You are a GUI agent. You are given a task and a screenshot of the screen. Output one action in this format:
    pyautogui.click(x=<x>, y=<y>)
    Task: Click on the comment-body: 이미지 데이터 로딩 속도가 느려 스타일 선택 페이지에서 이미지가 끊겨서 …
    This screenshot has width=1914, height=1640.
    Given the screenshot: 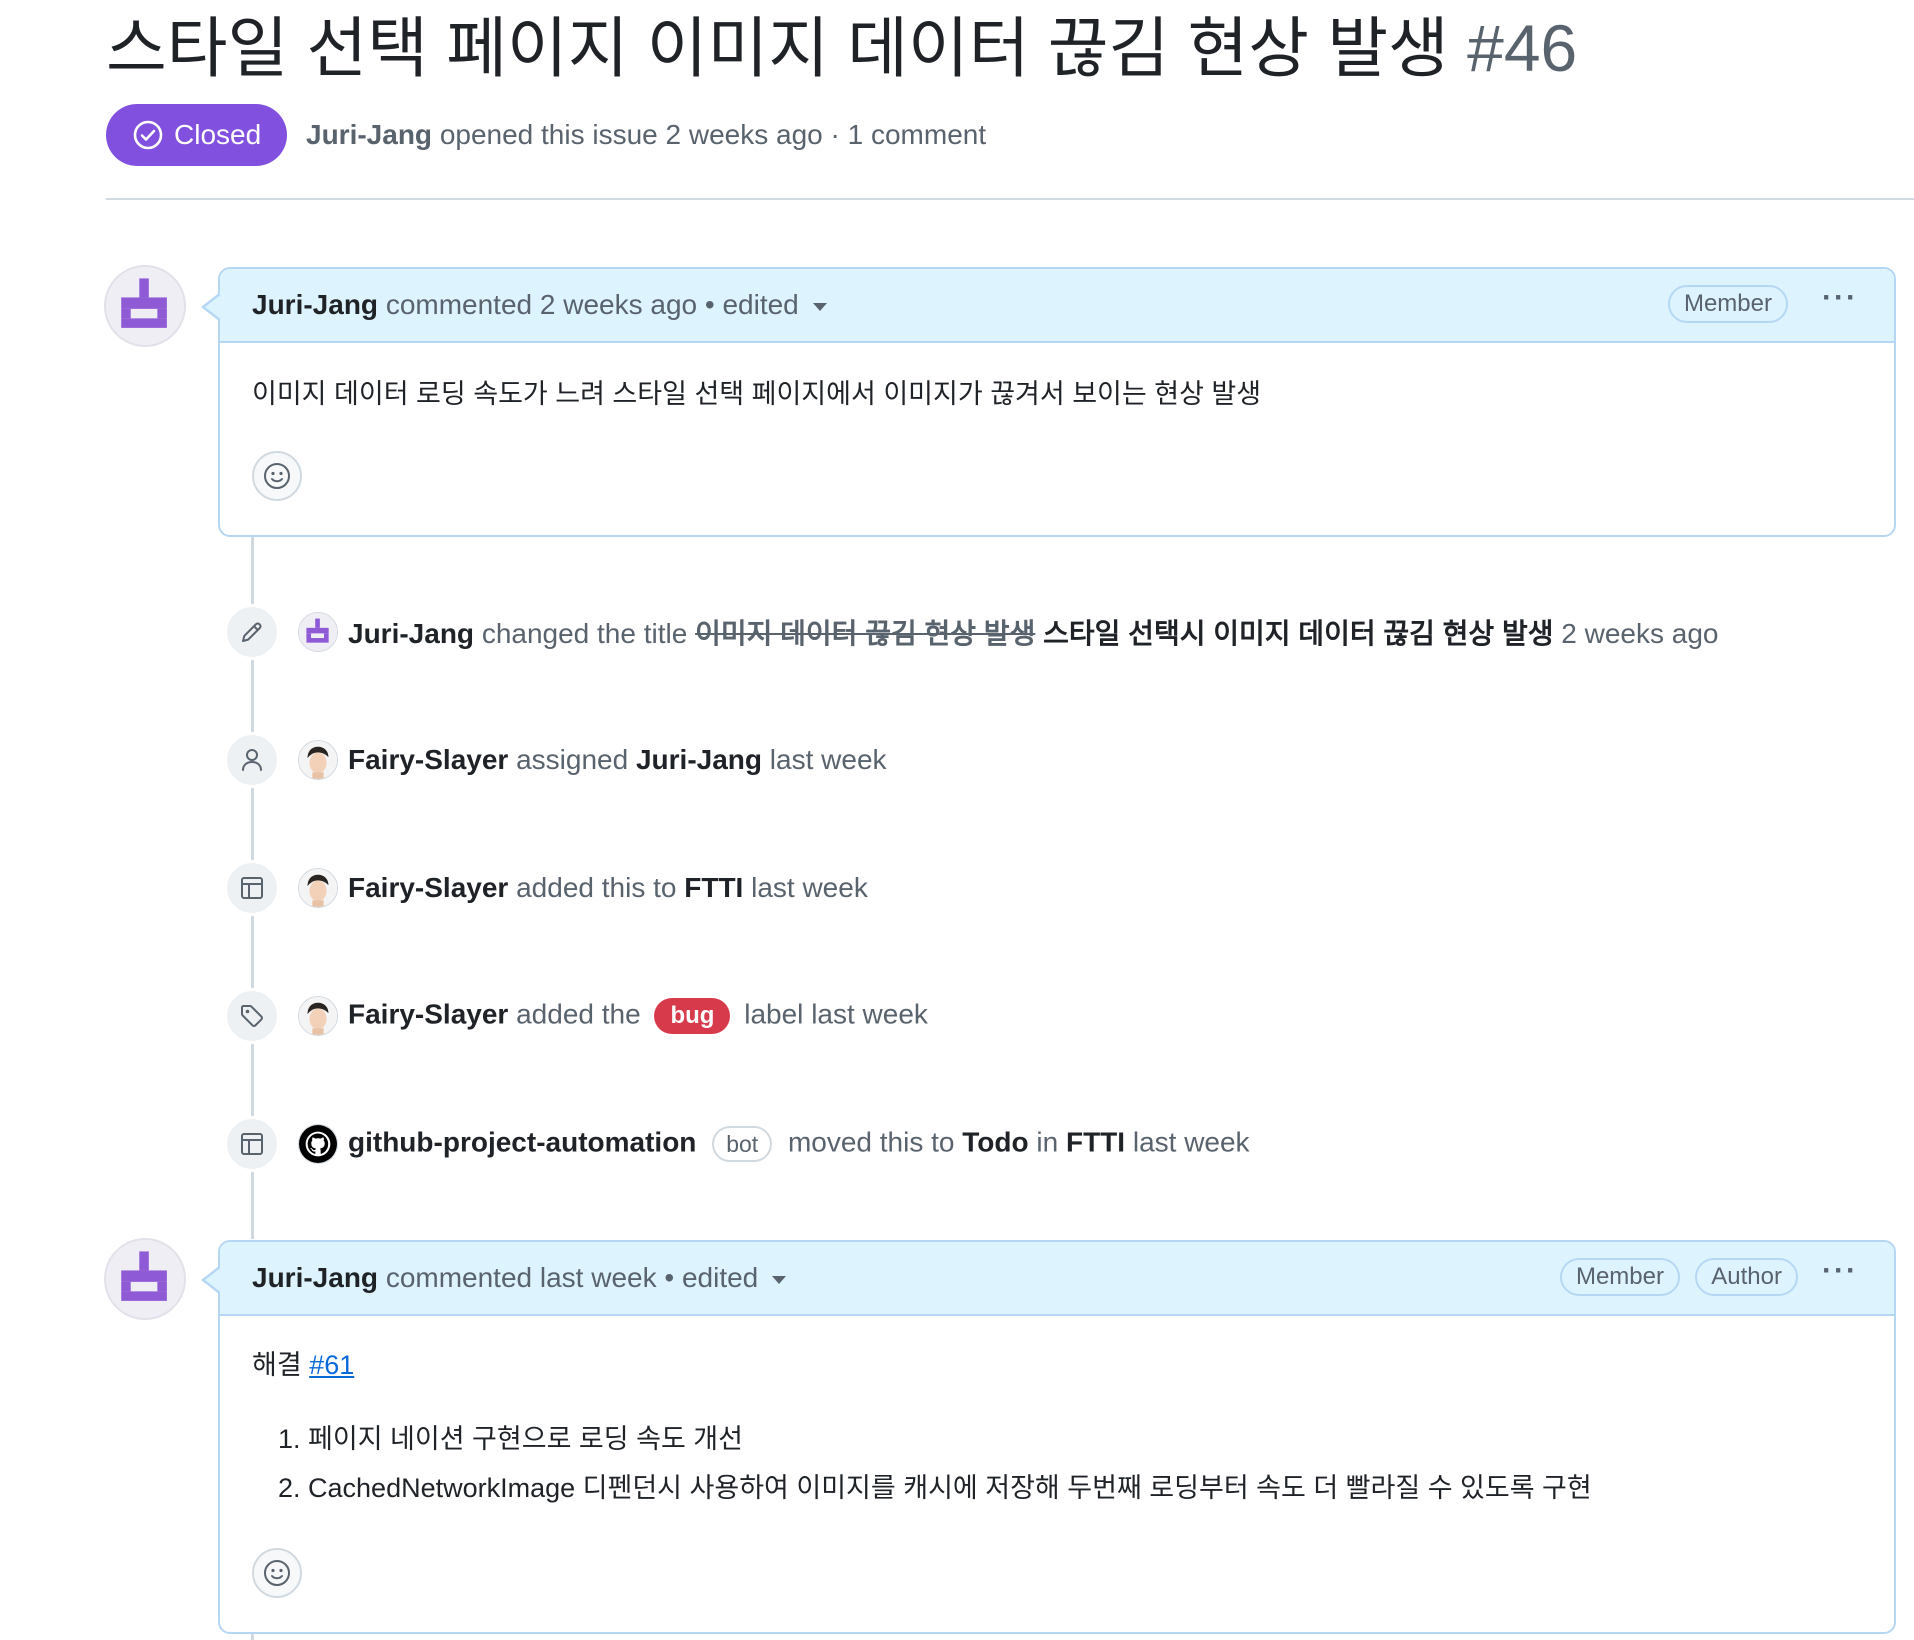 What is the action you would take?
    pyautogui.click(x=1057, y=441)
    